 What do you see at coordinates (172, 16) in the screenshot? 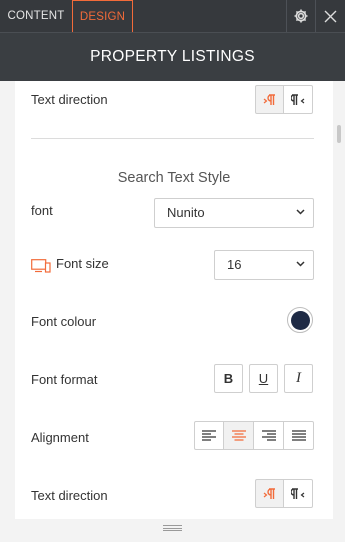
I see `top-tab-bar: CONTENT DESIGN` at bounding box center [172, 16].